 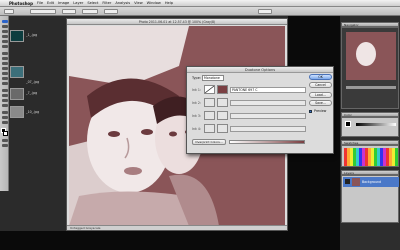 What do you see at coordinates (4, 96) in the screenshot?
I see `type-tool-icon` at bounding box center [4, 96].